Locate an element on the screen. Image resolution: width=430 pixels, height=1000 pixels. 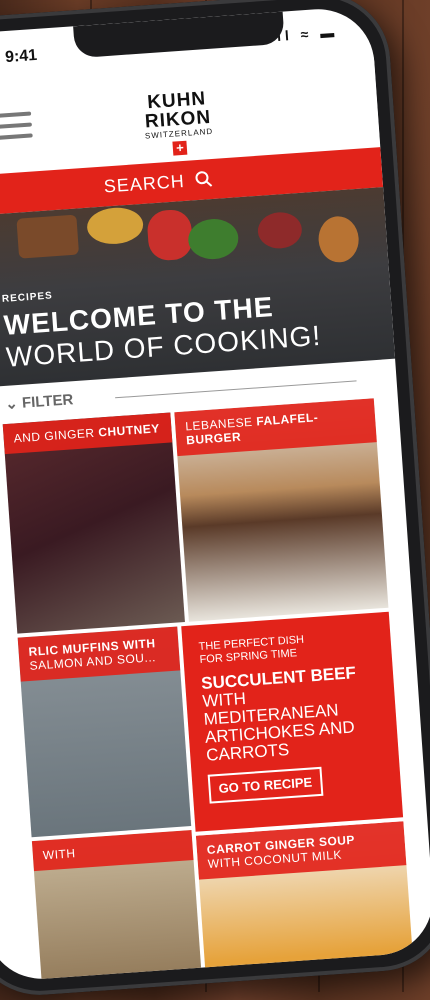
recipe-card-falafel-burger: LEBANESE FALAFEL-BURGER is located at coordinates (281, 510).